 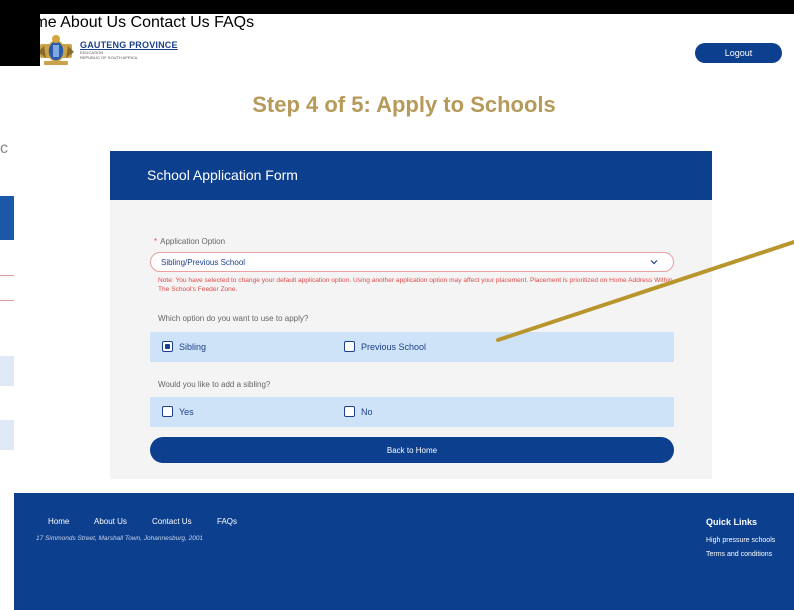 I want to click on sibling-checkbox, so click(x=167, y=346).